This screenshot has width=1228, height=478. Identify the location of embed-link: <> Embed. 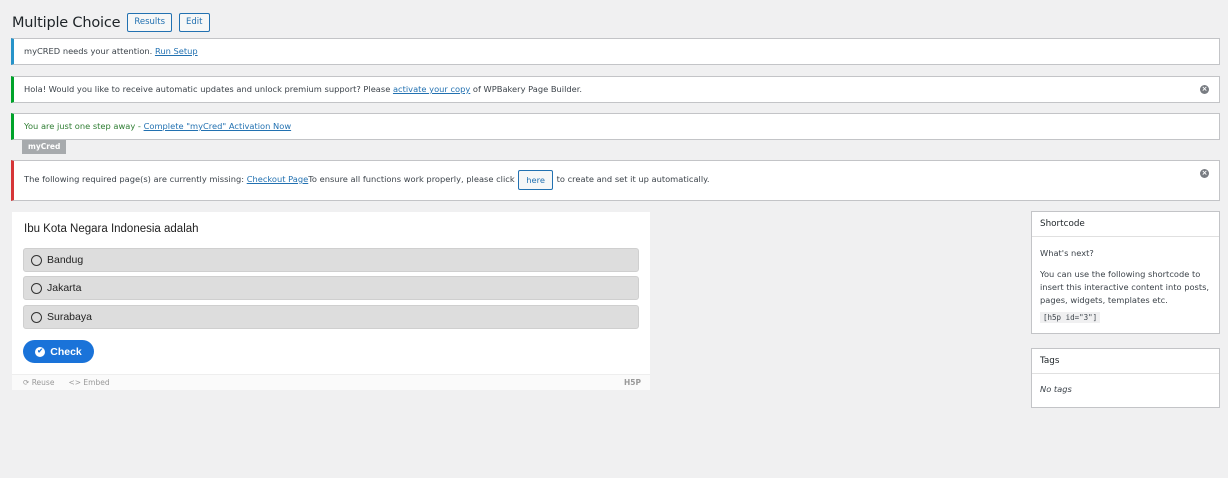
(88, 382).